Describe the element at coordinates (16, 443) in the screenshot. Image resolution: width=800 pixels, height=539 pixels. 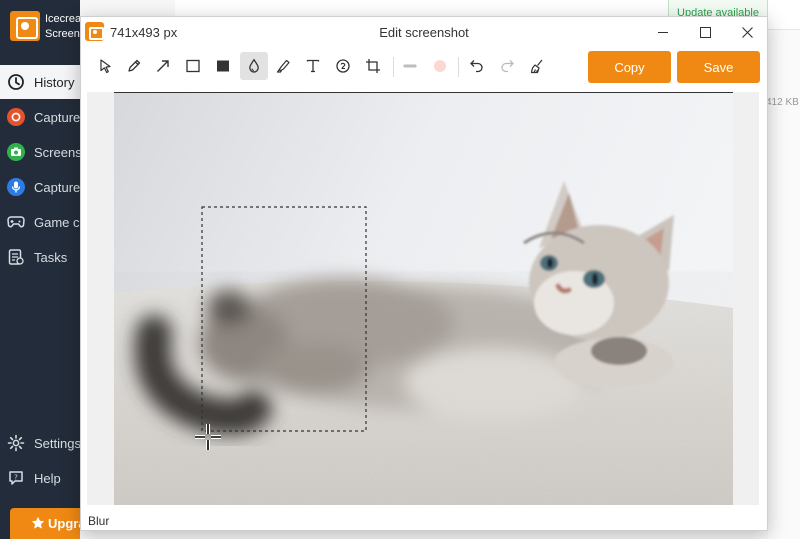
I see `gear-icon` at that location.